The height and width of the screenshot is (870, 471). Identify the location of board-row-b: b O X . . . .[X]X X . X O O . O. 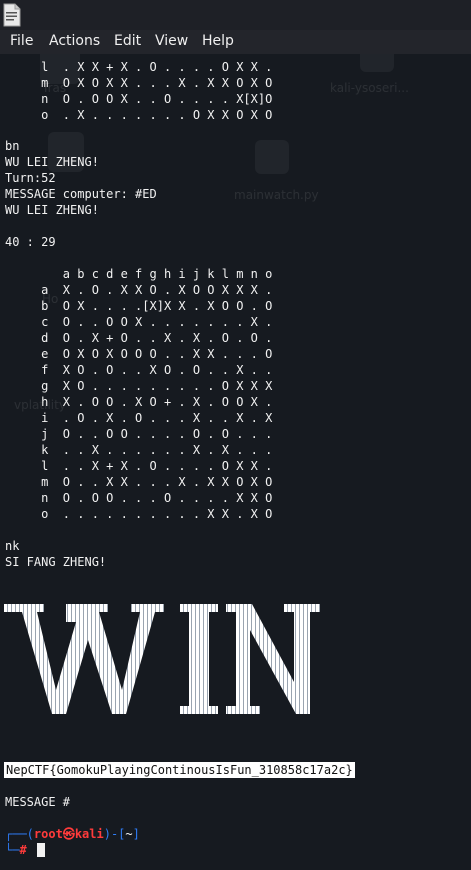
(139, 306).